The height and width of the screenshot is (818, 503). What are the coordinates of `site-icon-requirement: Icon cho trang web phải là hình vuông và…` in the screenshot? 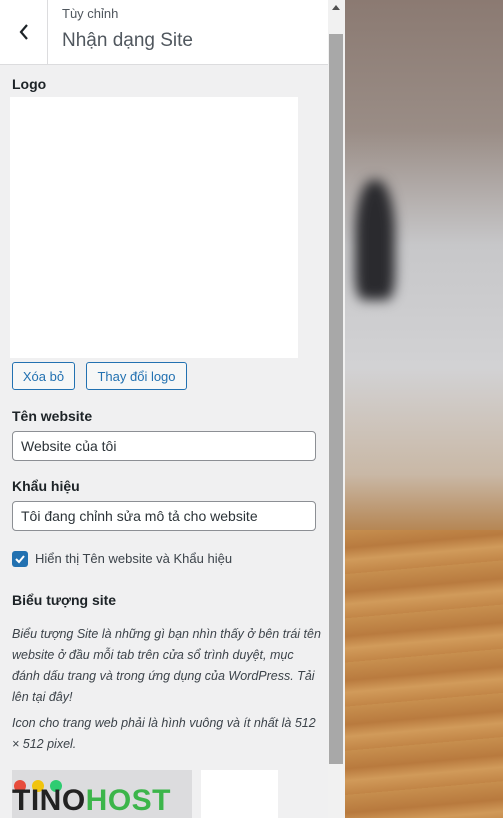 It's located at (164, 733).